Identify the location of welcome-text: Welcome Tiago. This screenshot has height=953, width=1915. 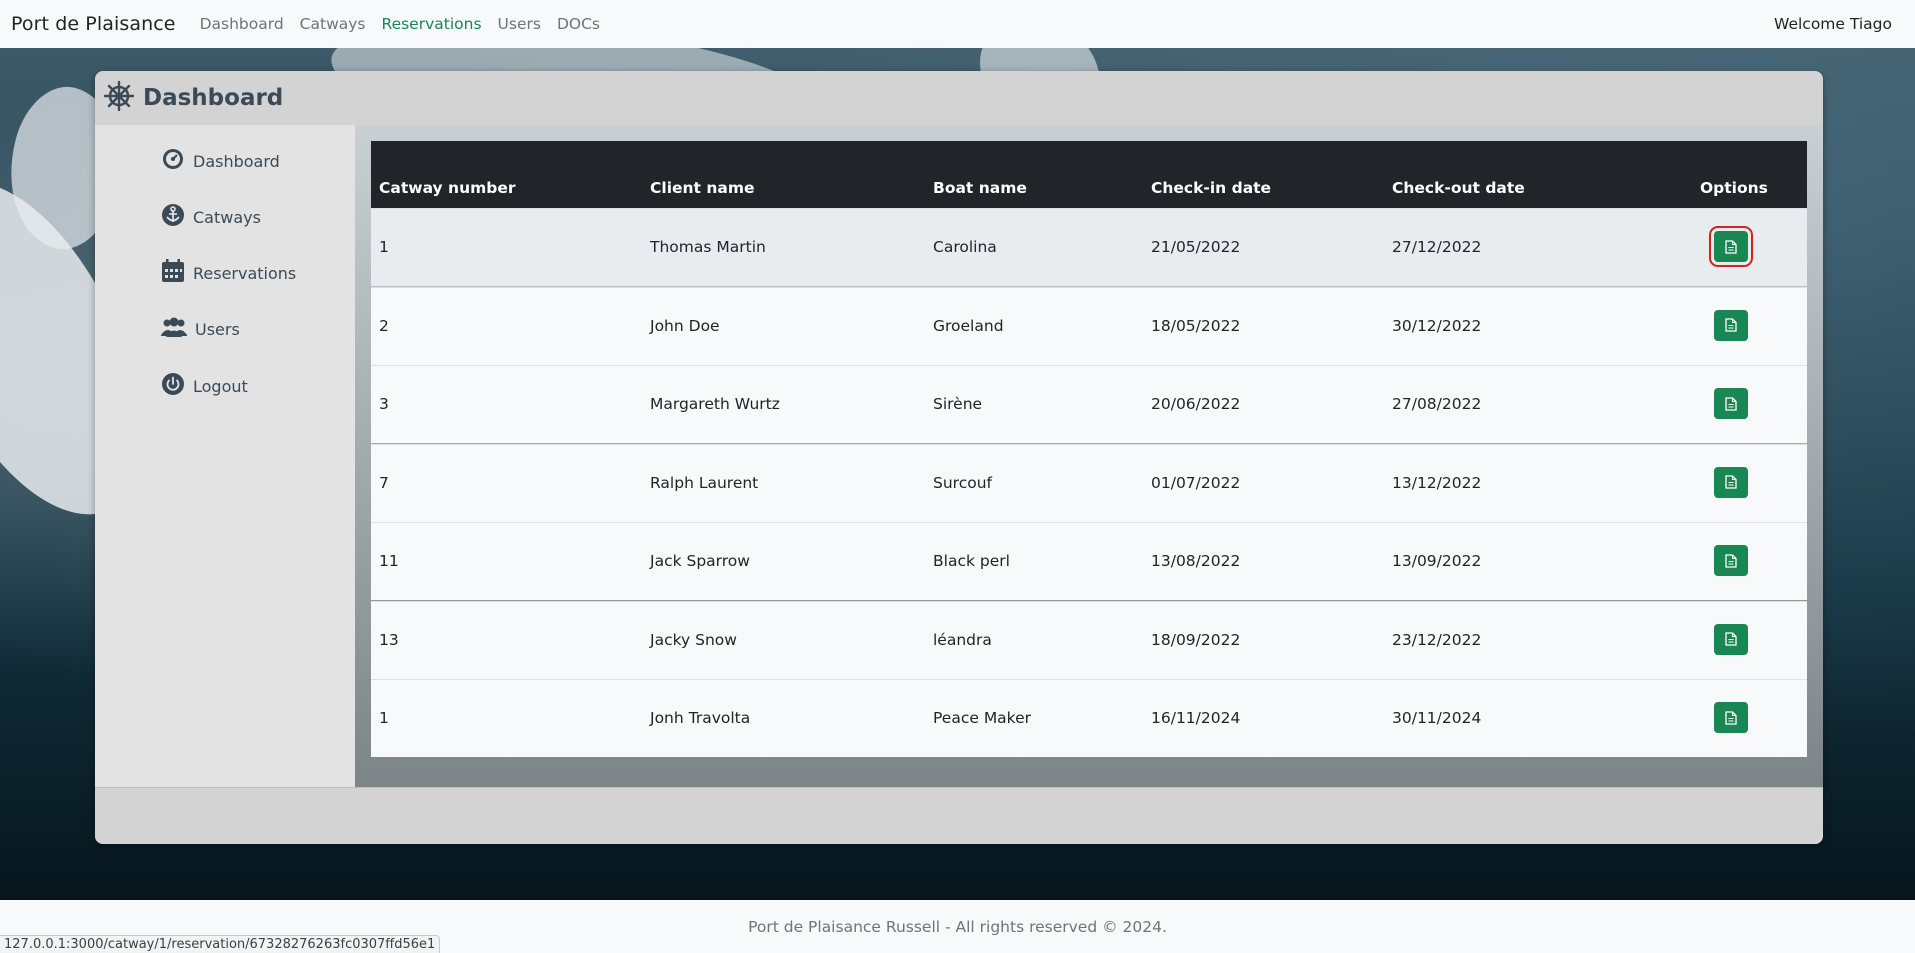
(1833, 24).